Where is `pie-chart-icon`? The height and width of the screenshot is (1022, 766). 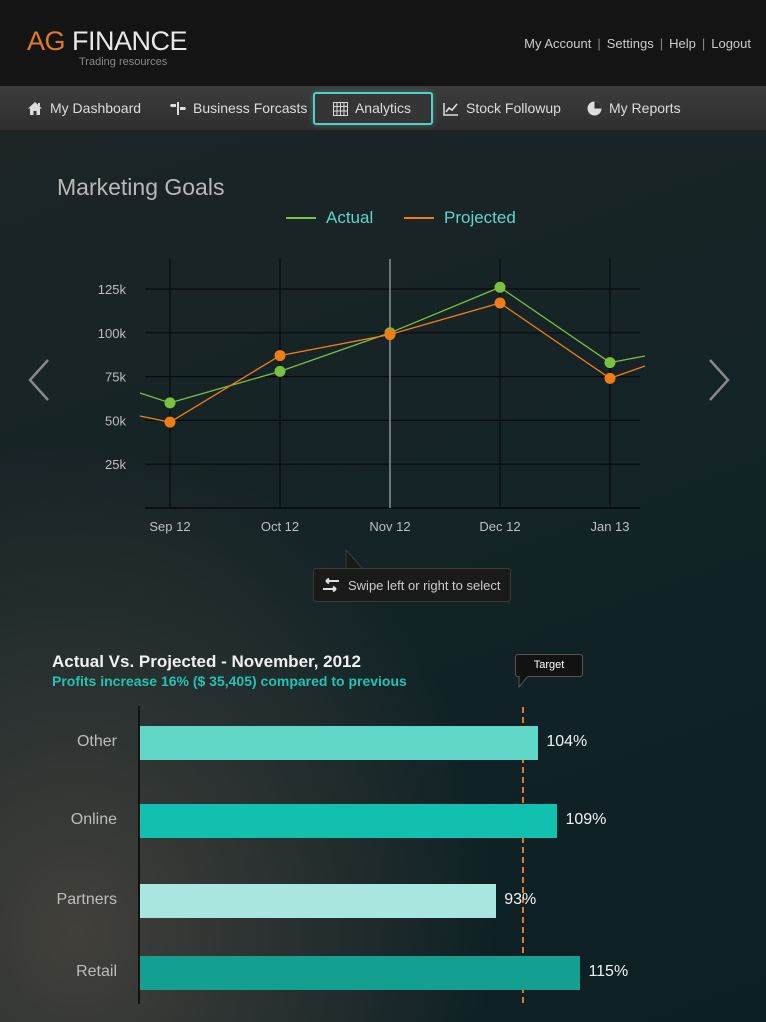 pie-chart-icon is located at coordinates (594, 108).